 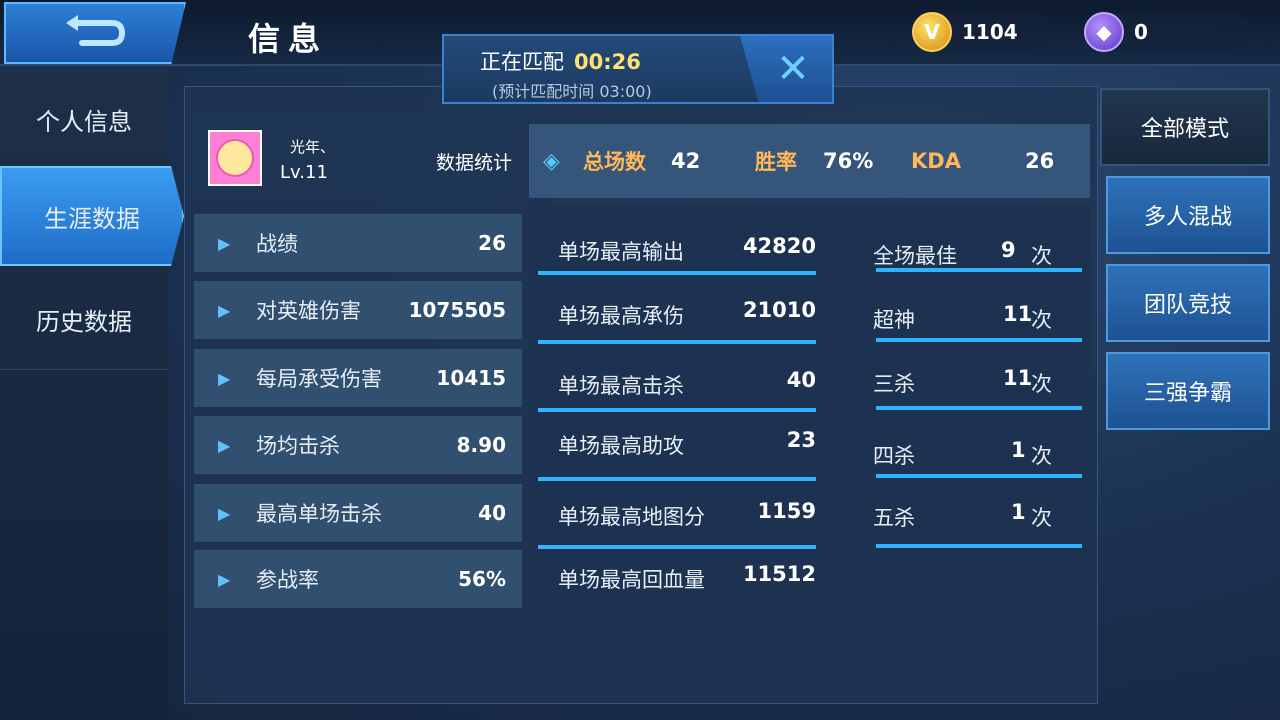 What do you see at coordinates (457, 310) in the screenshot?
I see `stat-value: 1075505` at bounding box center [457, 310].